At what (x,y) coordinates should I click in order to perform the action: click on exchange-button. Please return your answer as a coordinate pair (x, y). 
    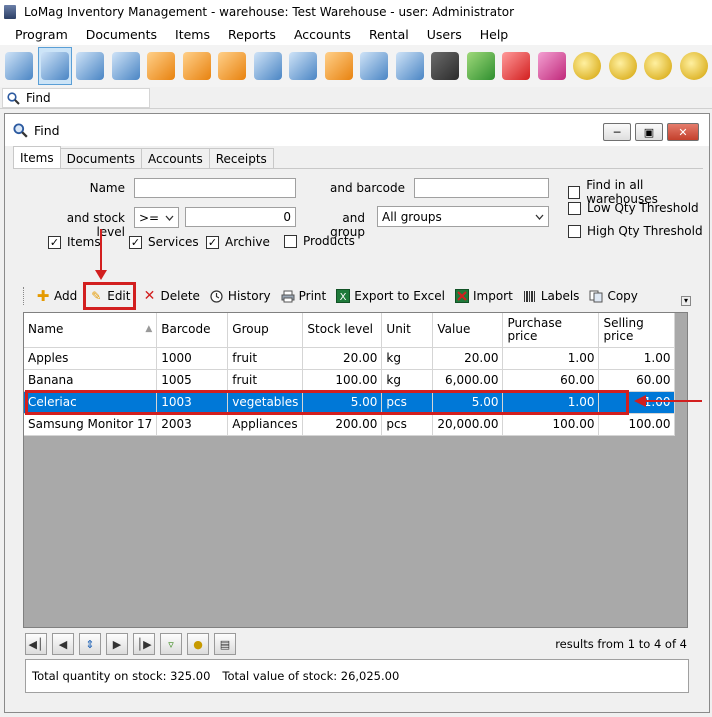
    Looking at the image, I should click on (374, 66).